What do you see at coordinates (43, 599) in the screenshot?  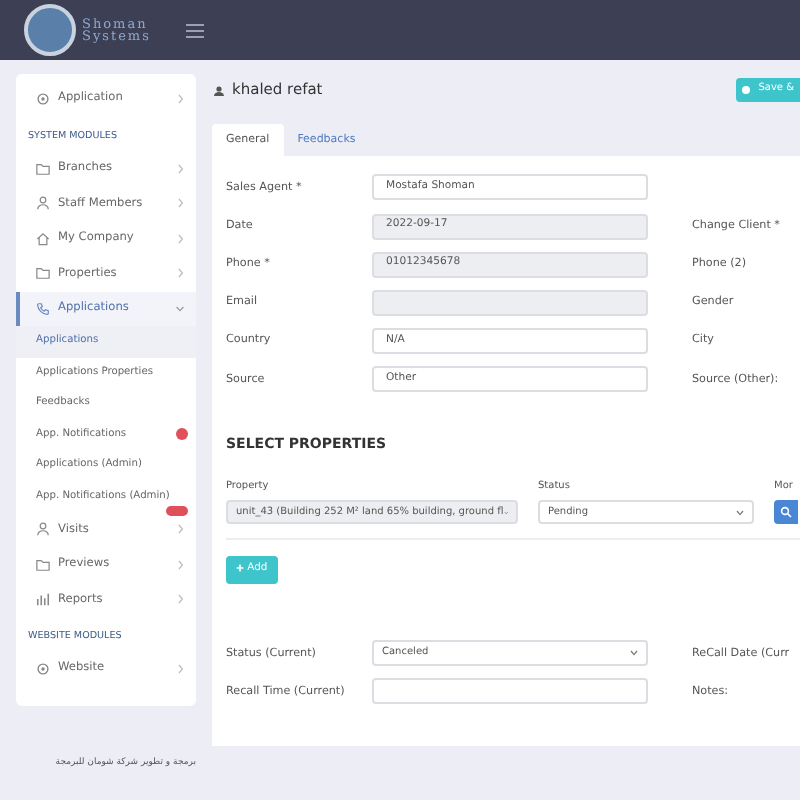 I see `bar-chart-icon` at bounding box center [43, 599].